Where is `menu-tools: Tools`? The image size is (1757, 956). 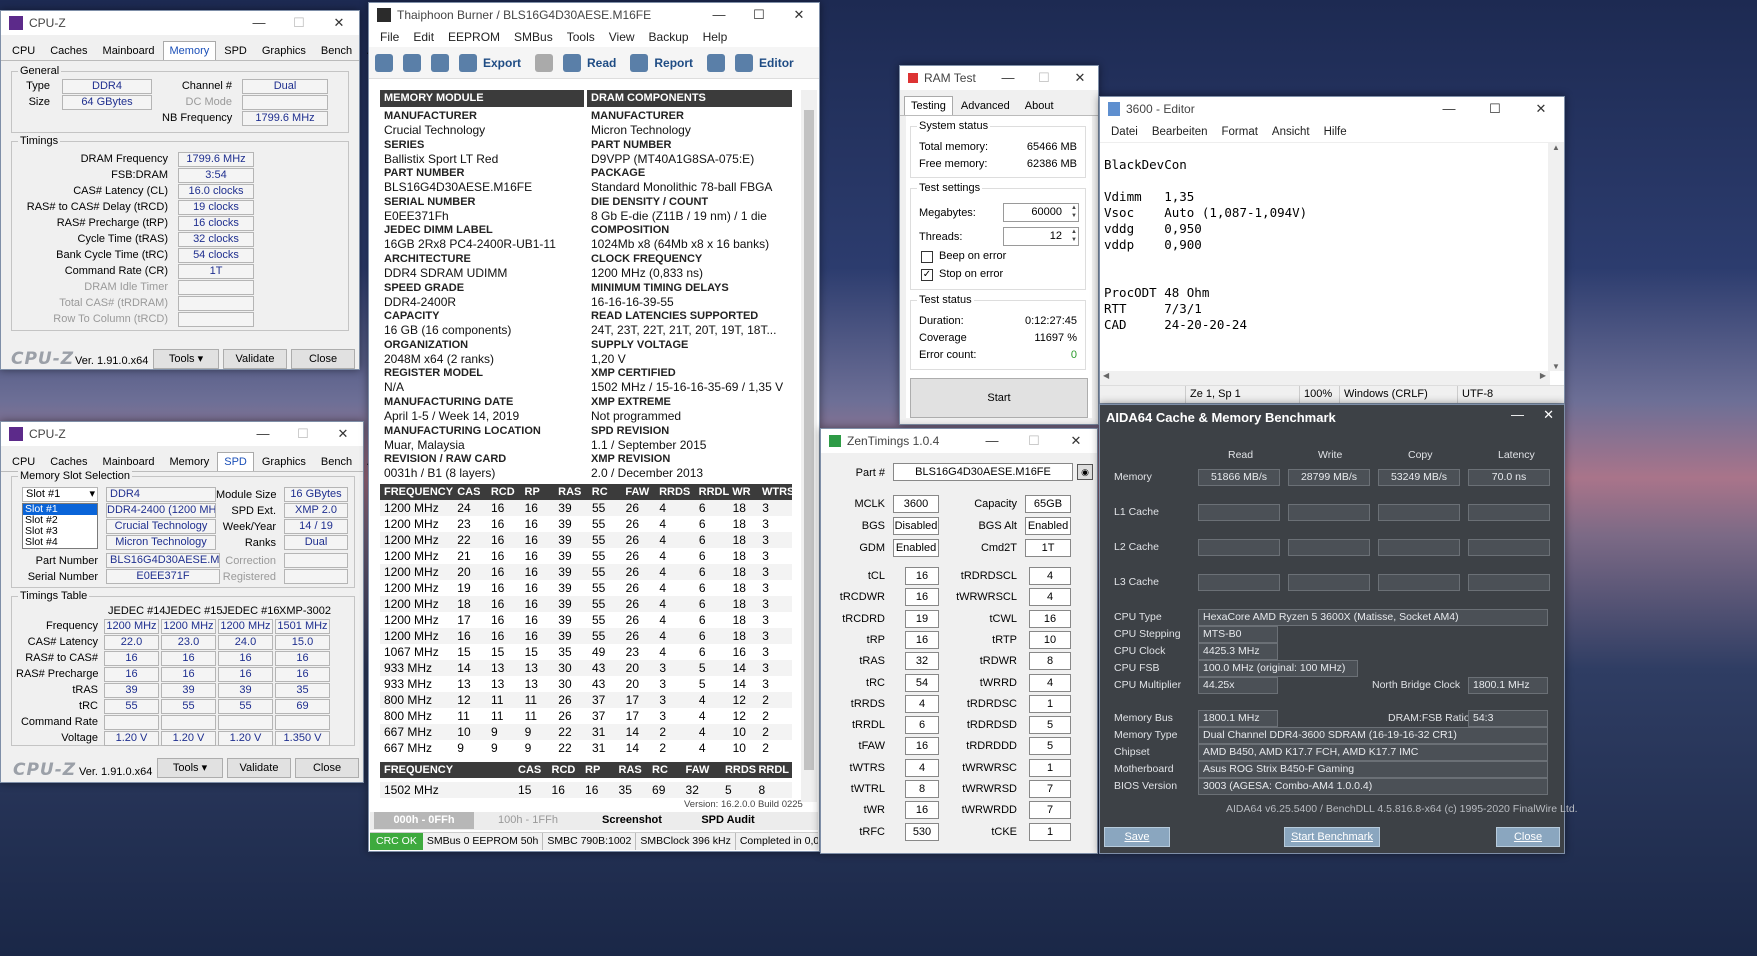 menu-tools: Tools is located at coordinates (581, 37).